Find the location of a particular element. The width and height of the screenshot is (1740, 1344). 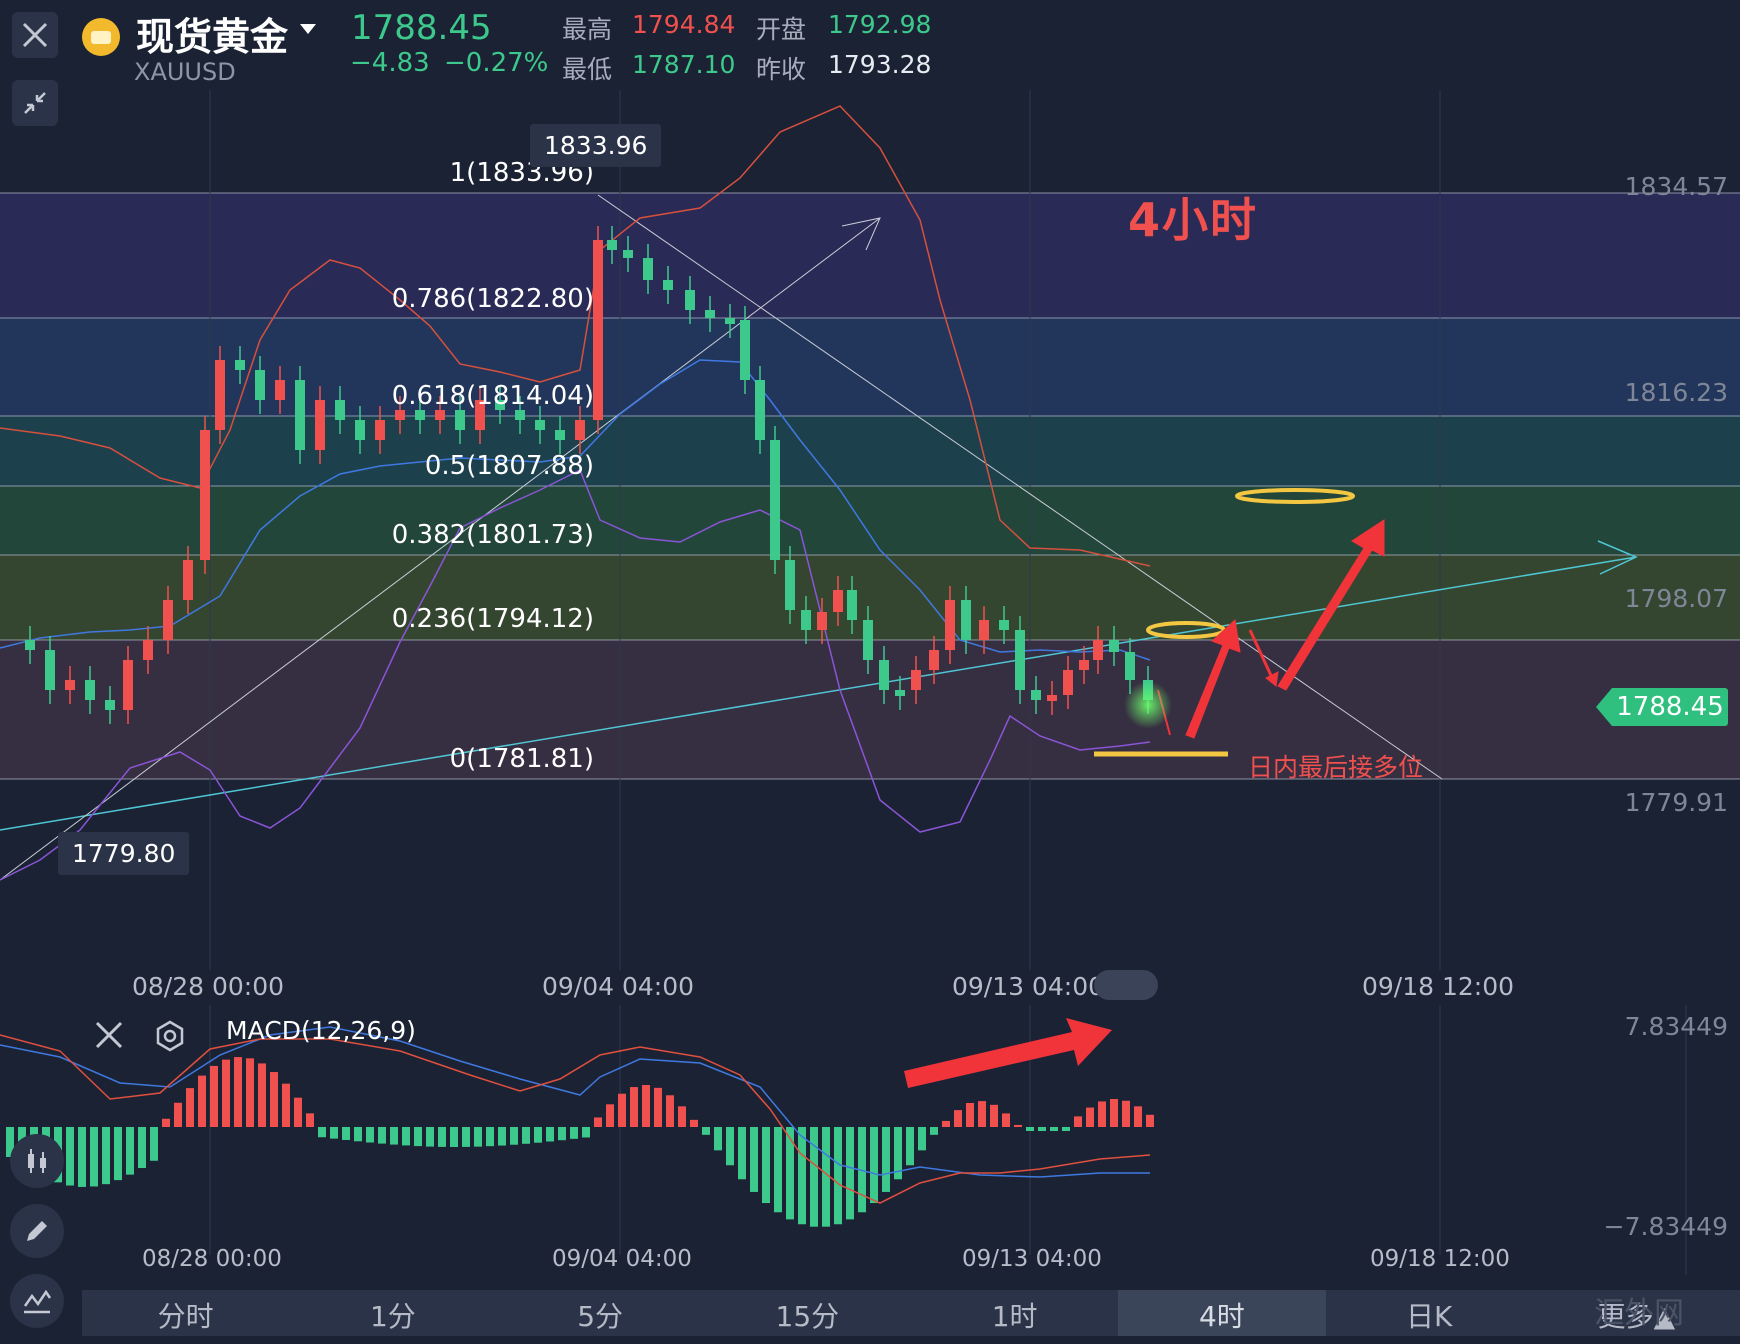

macd-x-tick-1: 08/28 00:00 is located at coordinates (212, 1259).